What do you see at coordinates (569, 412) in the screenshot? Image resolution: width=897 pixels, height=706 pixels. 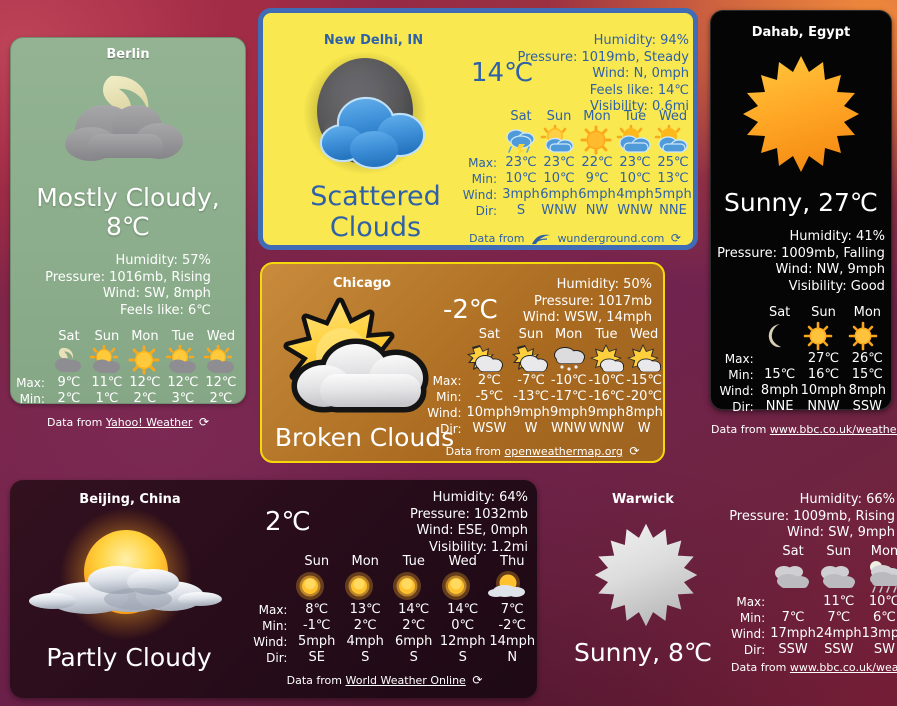 I see `row-value: 9mph` at bounding box center [569, 412].